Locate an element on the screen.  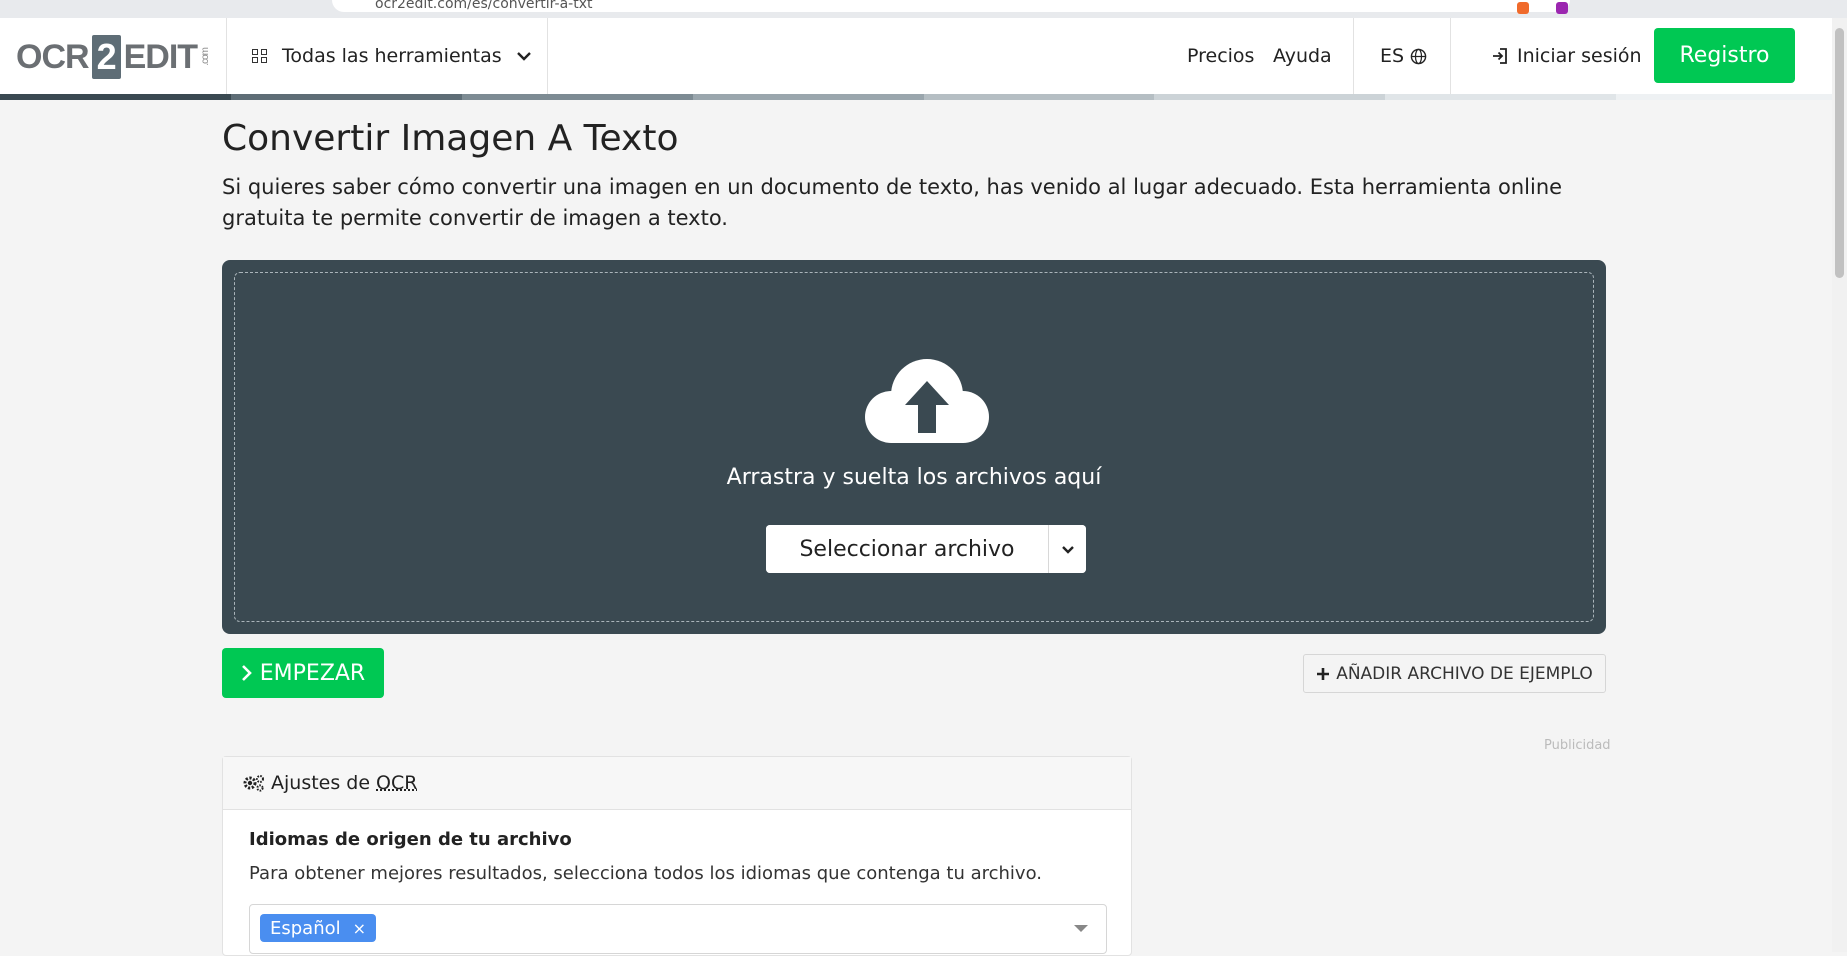
globe-icon is located at coordinates (1418, 56).